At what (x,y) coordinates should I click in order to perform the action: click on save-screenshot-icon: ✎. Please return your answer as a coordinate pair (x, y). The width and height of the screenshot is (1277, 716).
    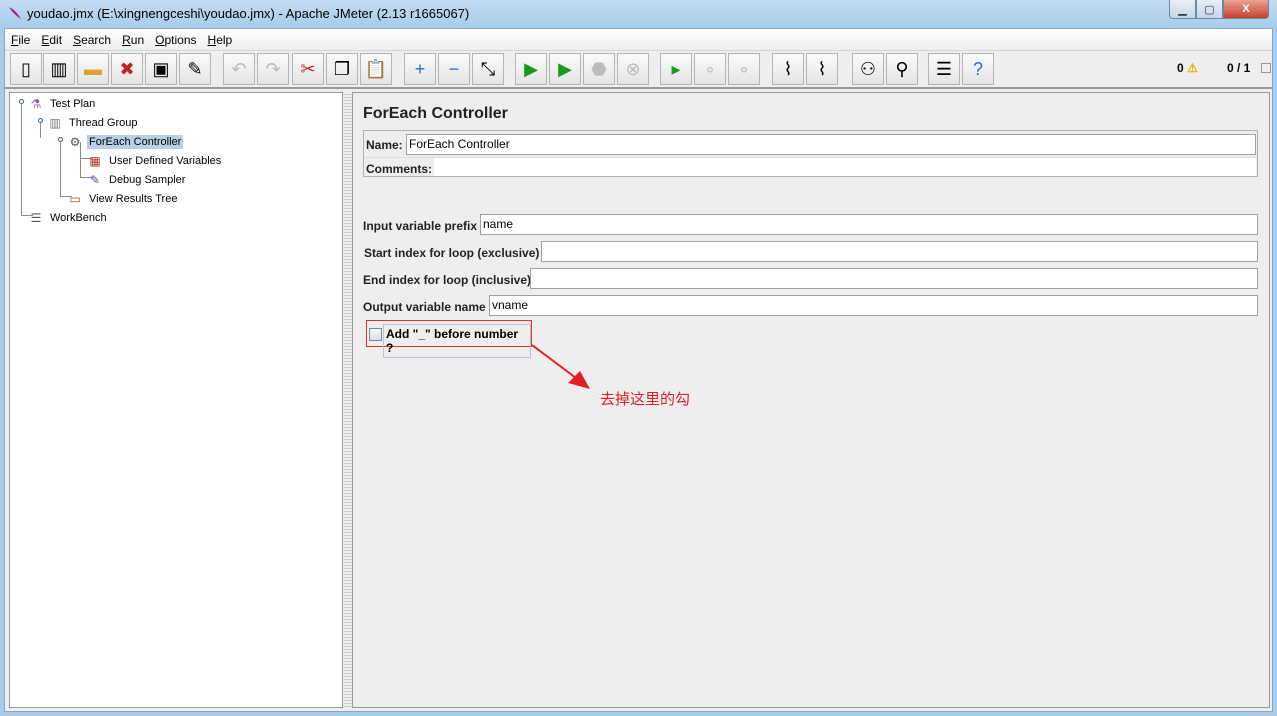
    Looking at the image, I should click on (195, 68).